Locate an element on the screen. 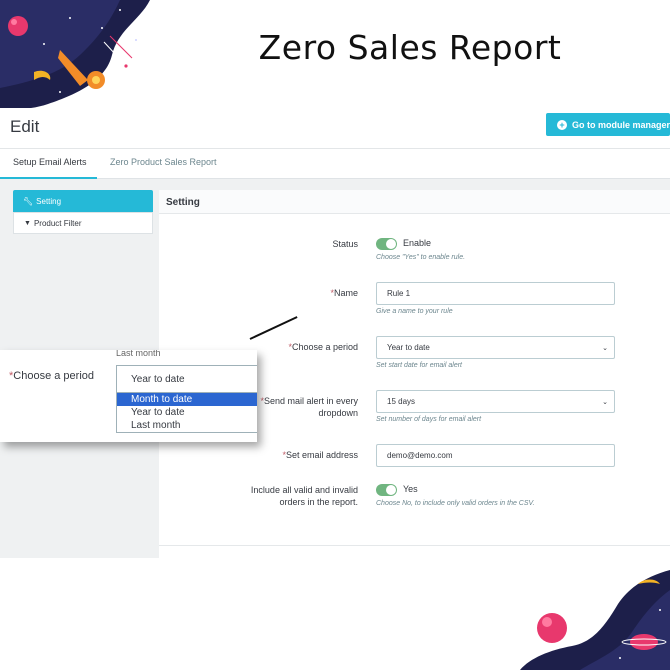  include-orders-toggle is located at coordinates (386, 490).